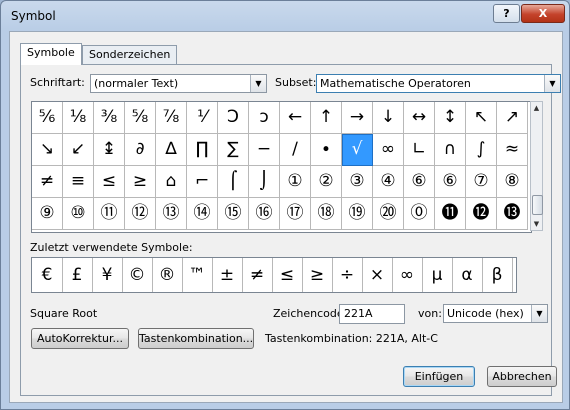 The image size is (570, 410). Describe the element at coordinates (167, 275) in the screenshot. I see `recent-symbol-cell: ®` at that location.